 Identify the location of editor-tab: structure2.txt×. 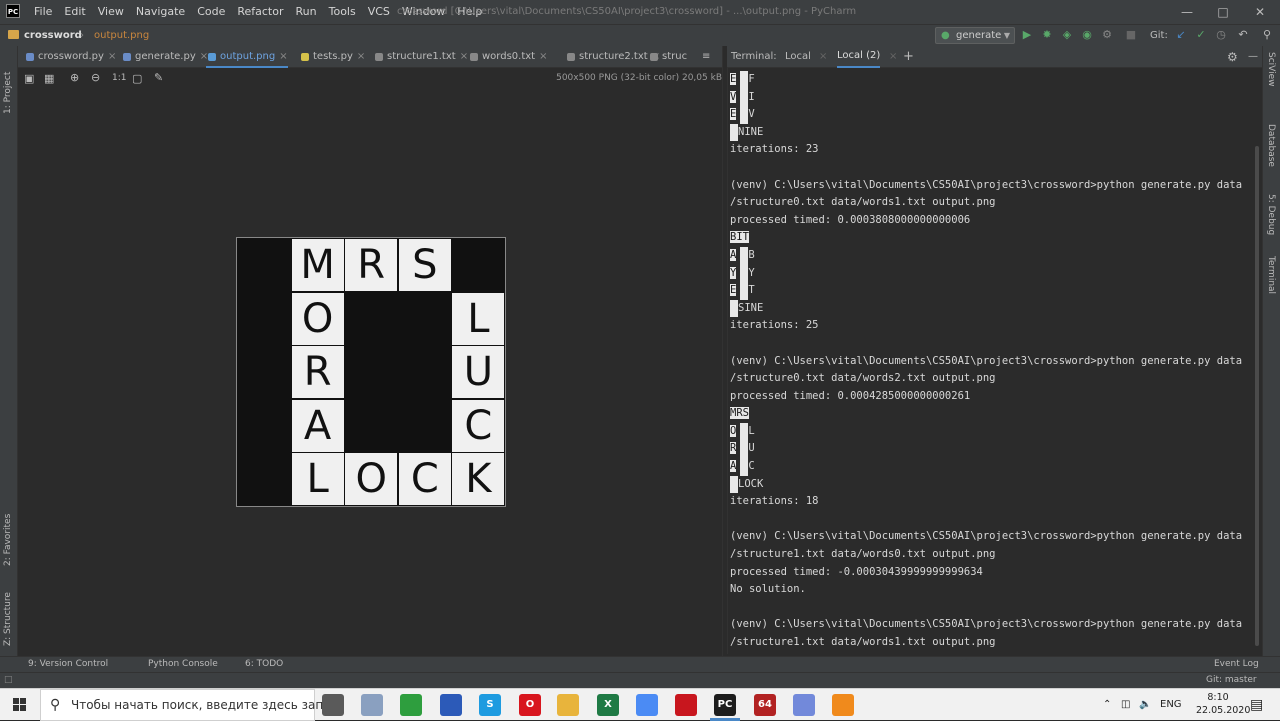
(612, 57).